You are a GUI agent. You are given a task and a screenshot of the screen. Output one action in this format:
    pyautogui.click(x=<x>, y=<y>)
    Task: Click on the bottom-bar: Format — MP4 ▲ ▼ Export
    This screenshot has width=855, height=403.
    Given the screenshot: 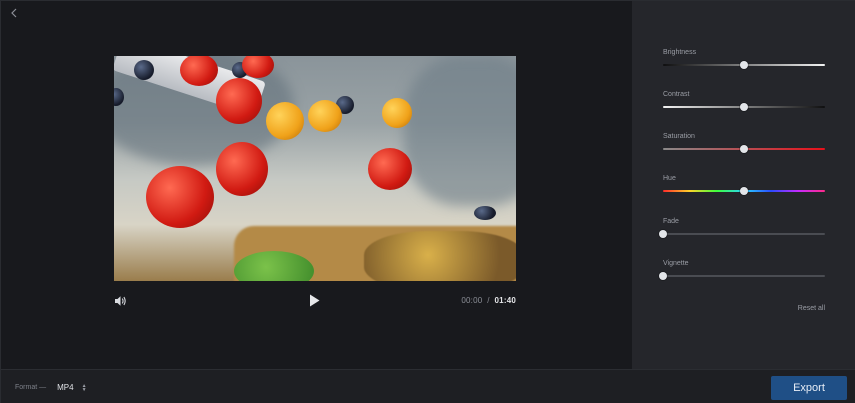 What is the action you would take?
    pyautogui.click(x=428, y=386)
    